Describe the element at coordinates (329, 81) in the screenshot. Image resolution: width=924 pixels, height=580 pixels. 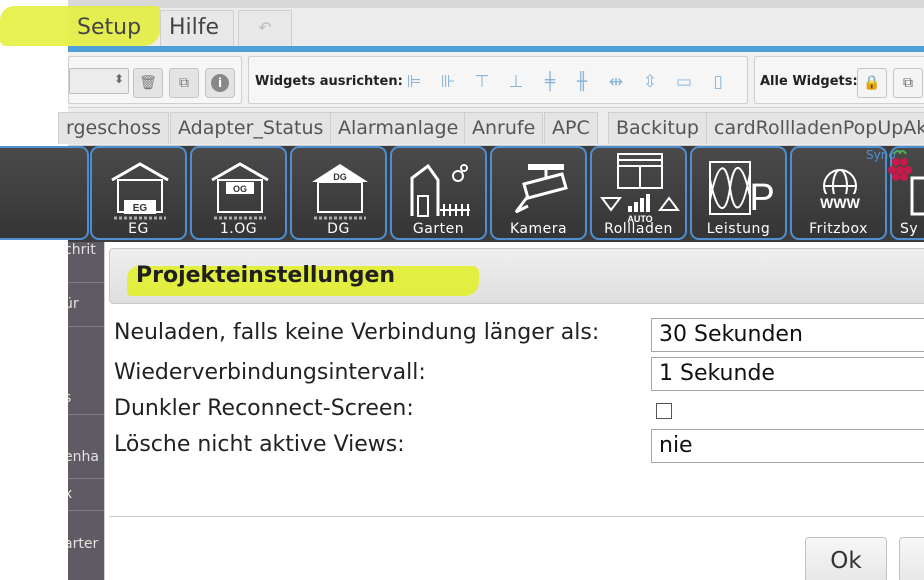
I see `align-label: Widgets ausrichten:` at that location.